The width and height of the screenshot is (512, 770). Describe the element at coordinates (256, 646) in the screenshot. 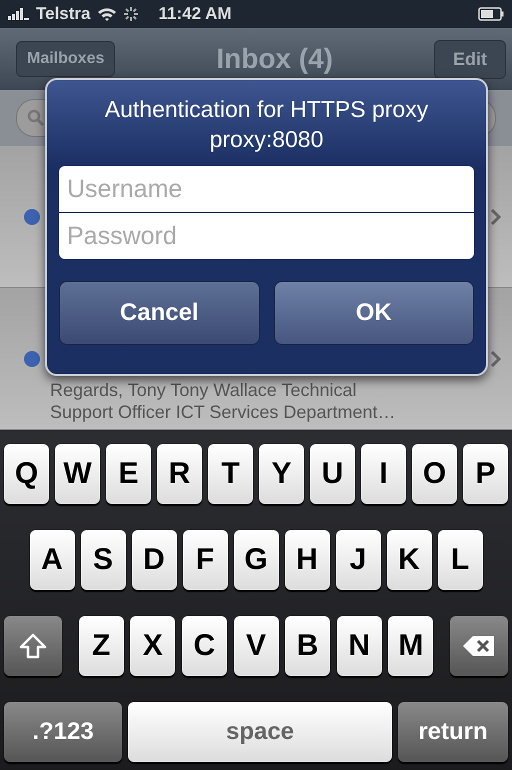

I see `letter-key: V` at that location.